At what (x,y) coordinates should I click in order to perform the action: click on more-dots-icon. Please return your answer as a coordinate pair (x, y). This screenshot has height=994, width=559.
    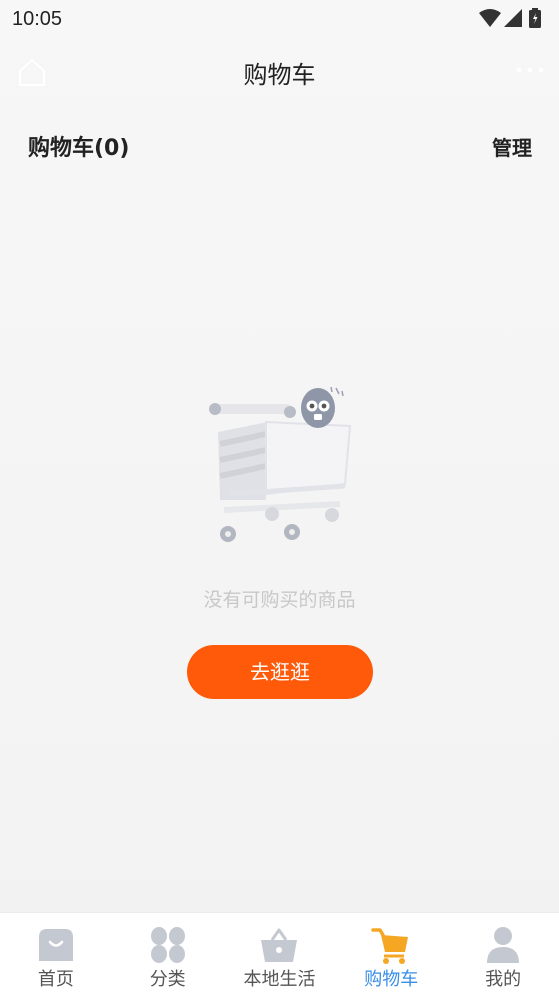
    Looking at the image, I should click on (530, 70).